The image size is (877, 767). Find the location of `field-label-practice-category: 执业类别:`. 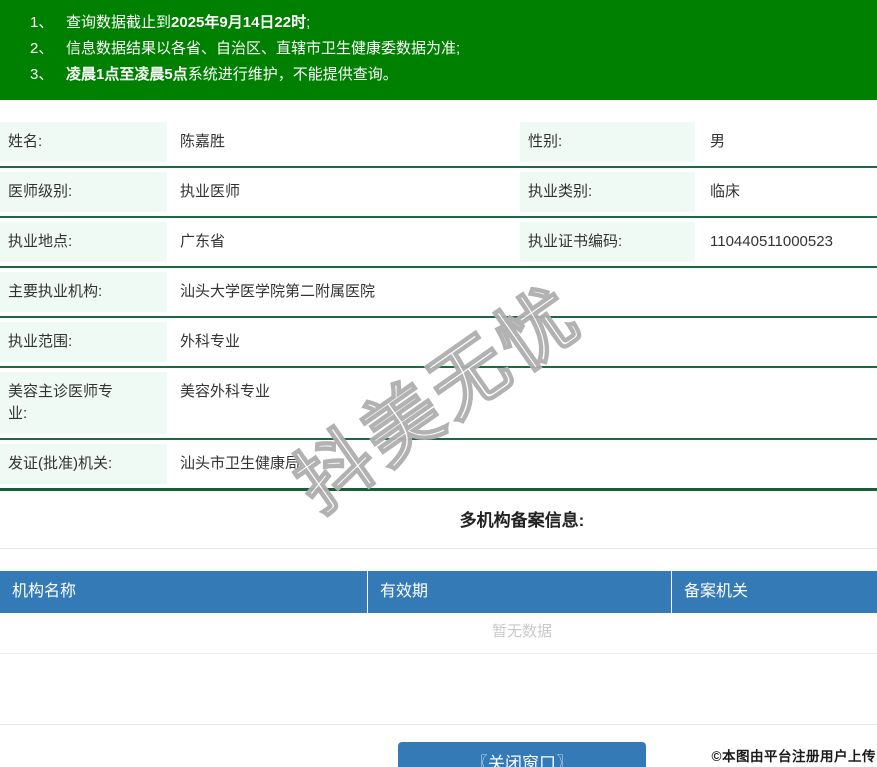

field-label-practice-category: 执业类别: is located at coordinates (607, 192).